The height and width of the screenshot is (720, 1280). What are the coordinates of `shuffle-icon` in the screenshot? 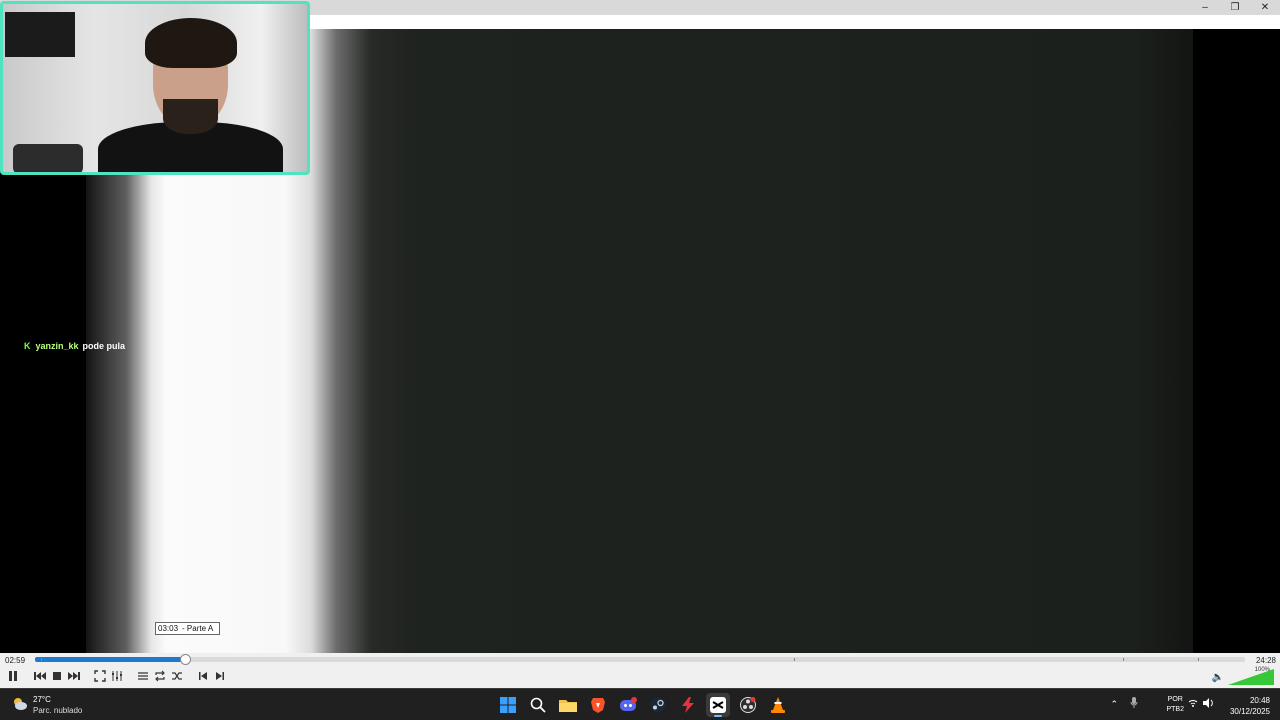 It's located at (177, 676).